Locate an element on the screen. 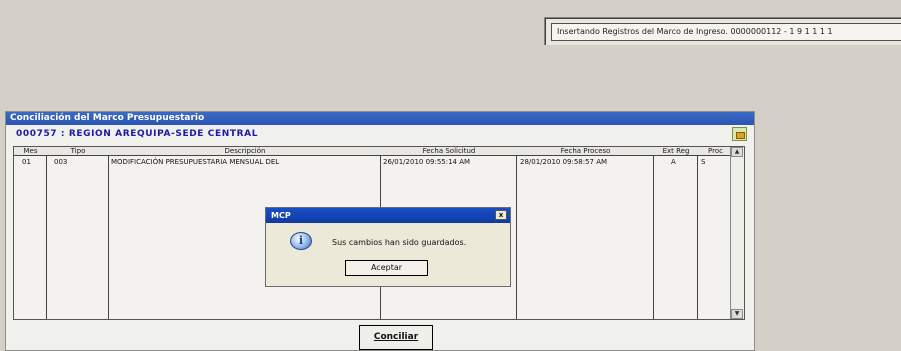  col-mes is located at coordinates (30, 233).